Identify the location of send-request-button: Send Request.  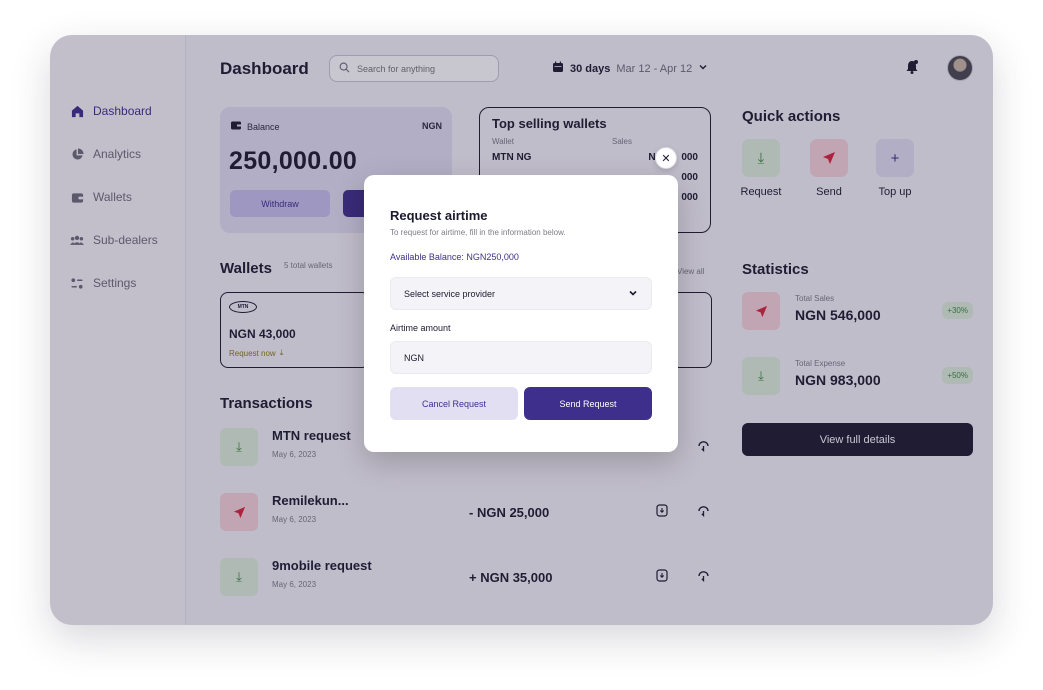
(588, 403).